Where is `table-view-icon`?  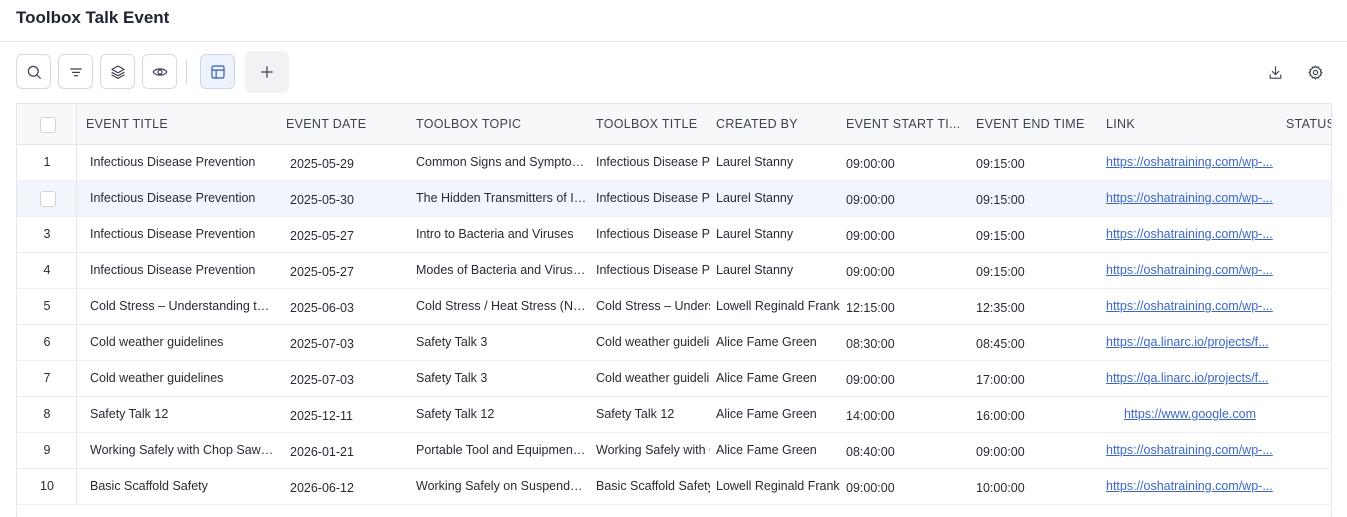
table-view-icon is located at coordinates (217, 71).